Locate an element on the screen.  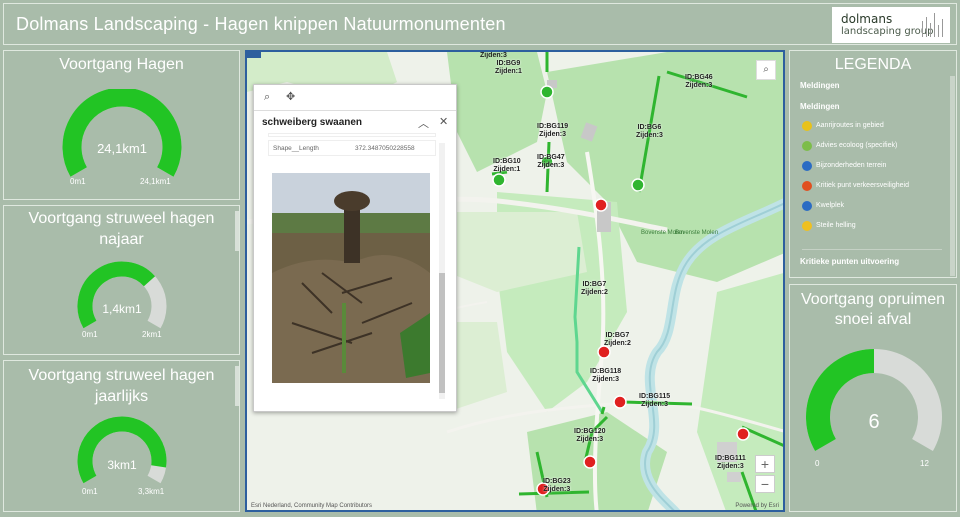
pan-icon: ✥ is located at coordinates (290, 96).